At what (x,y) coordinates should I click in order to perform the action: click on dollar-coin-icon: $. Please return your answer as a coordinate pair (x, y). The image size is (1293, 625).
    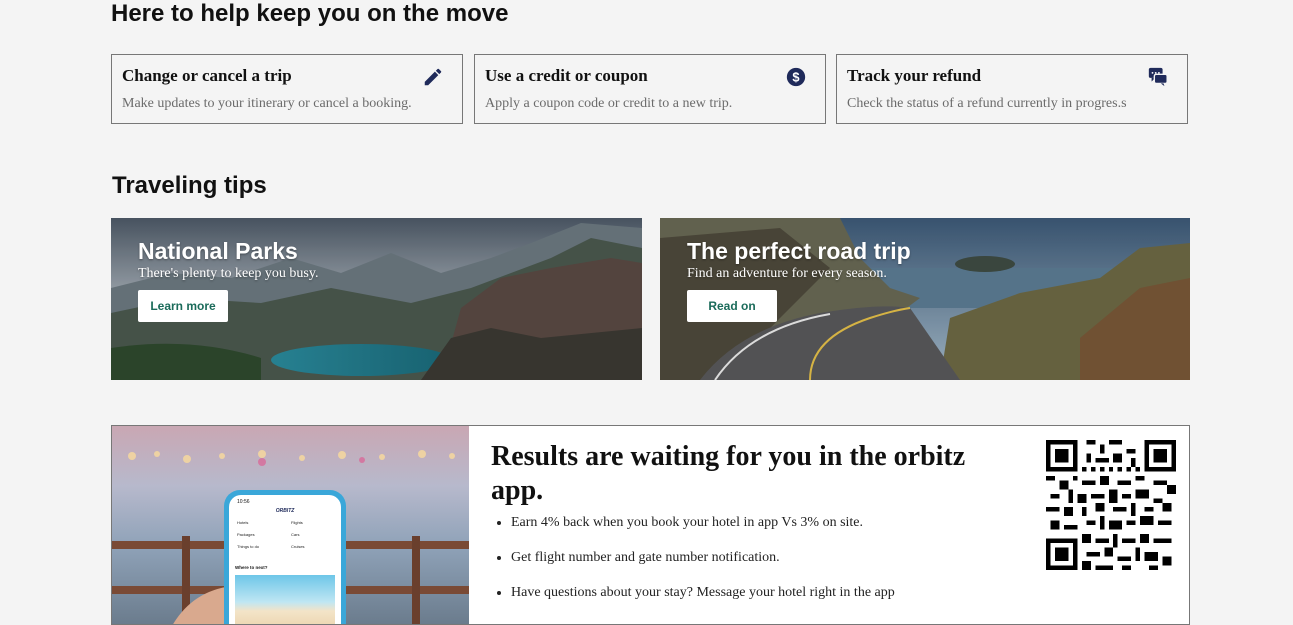
    Looking at the image, I should click on (796, 77).